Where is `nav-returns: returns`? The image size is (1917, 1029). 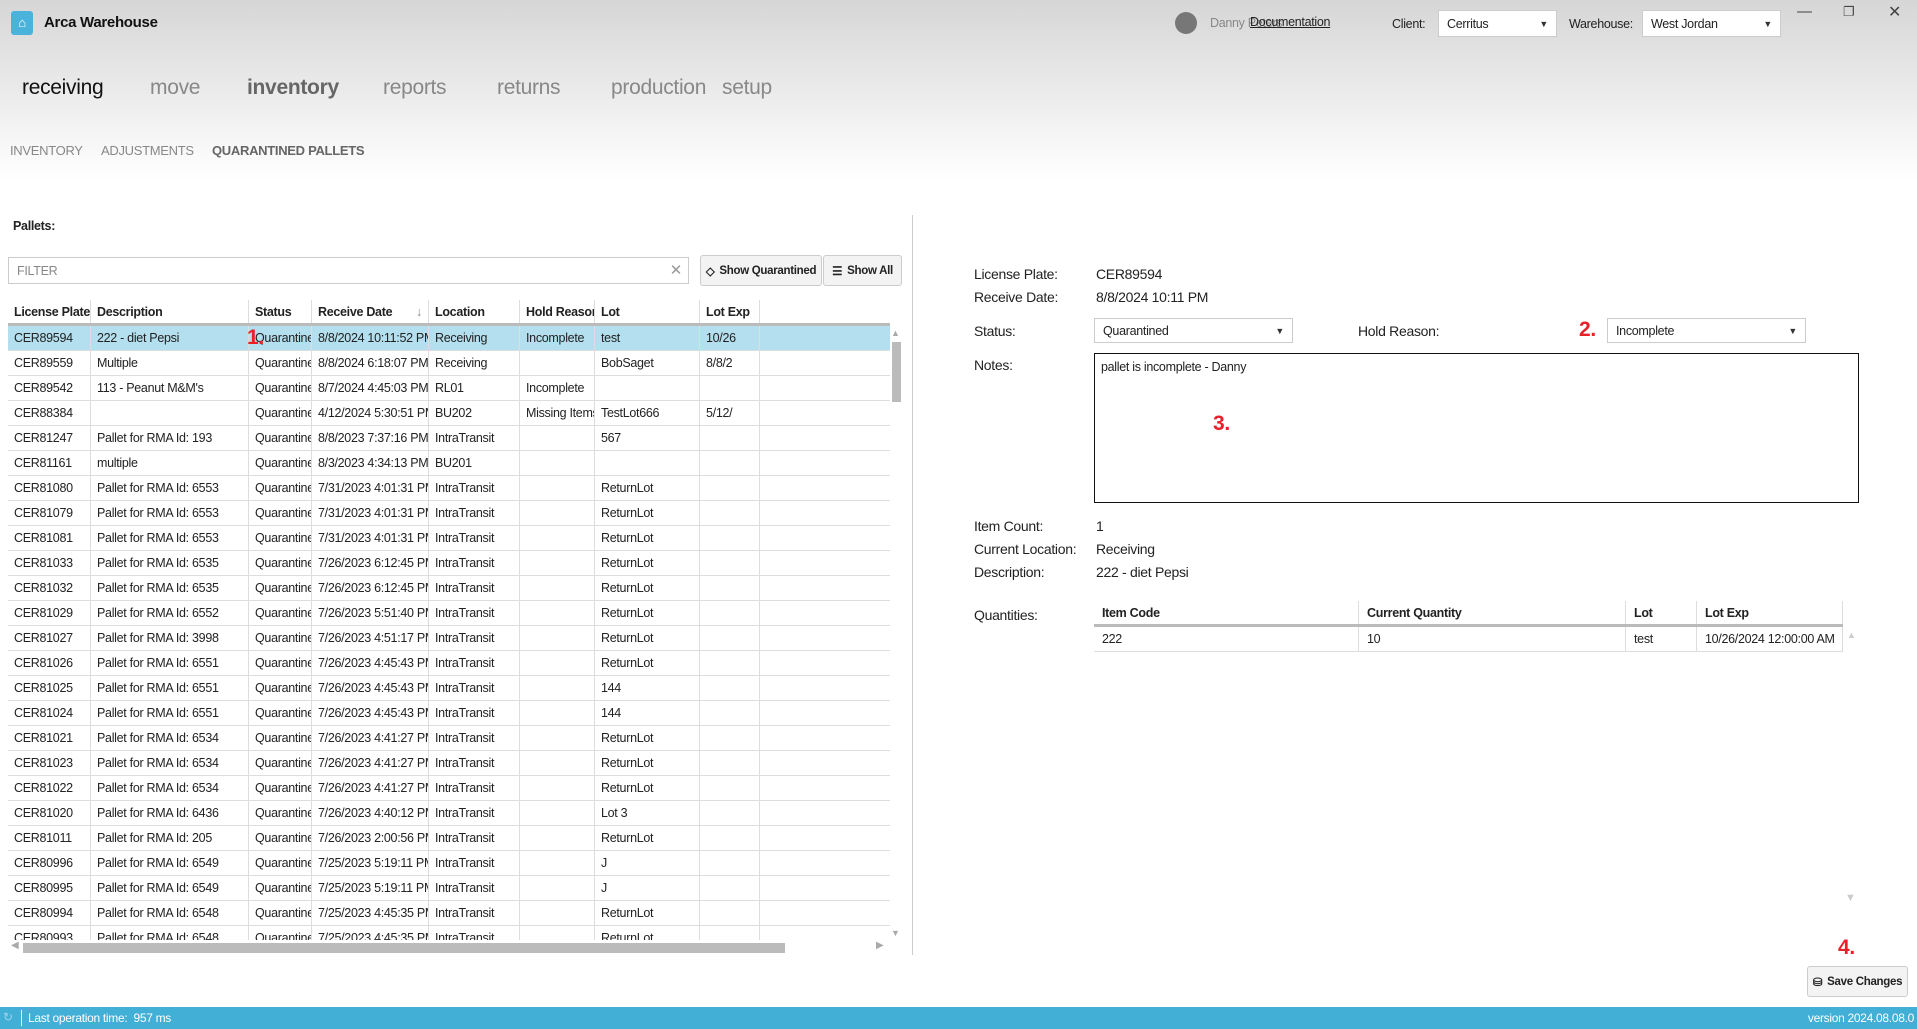
nav-returns: returns is located at coordinates (529, 88).